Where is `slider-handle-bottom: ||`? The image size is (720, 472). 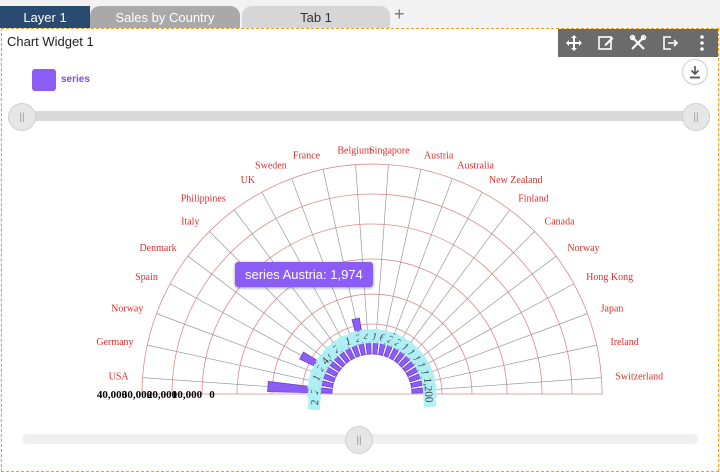 slider-handle-bottom: || is located at coordinates (359, 440).